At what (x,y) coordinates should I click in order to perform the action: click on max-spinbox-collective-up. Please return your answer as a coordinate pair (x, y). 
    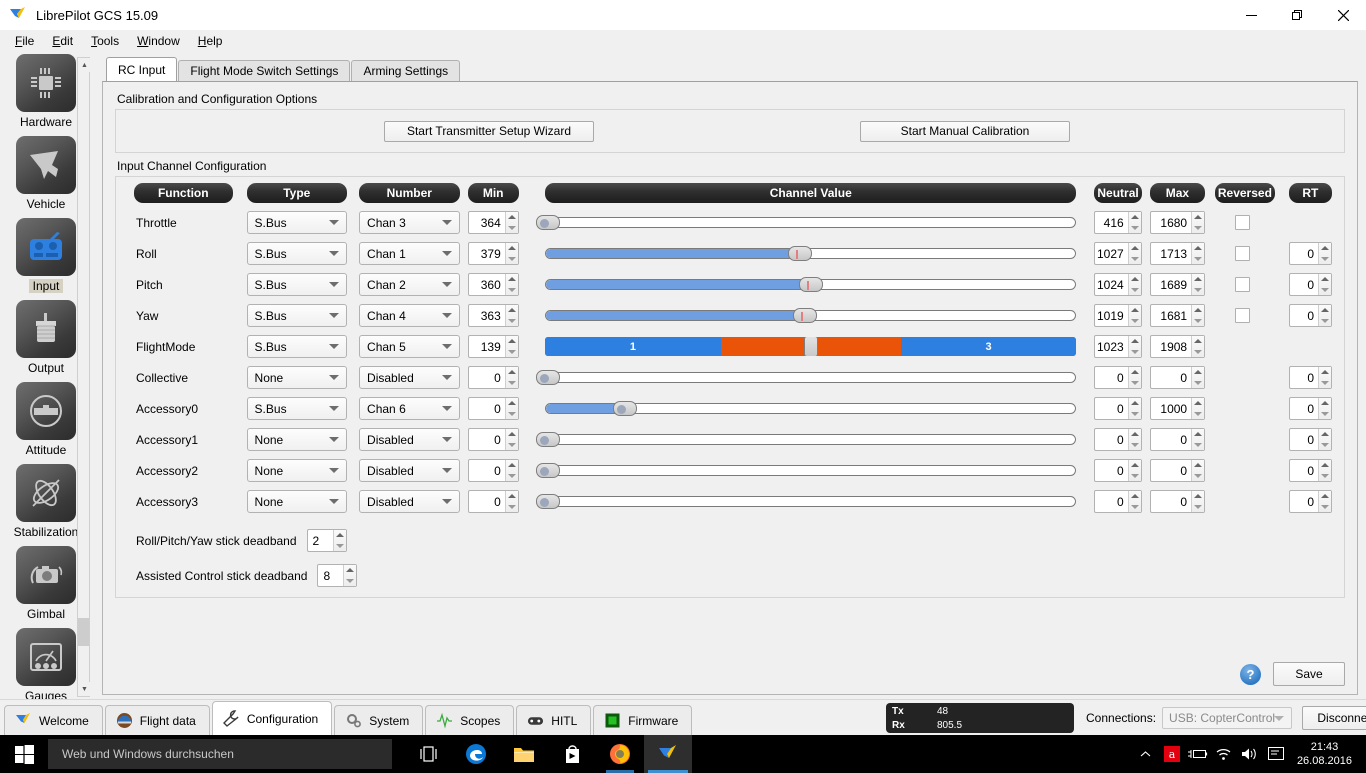
    Looking at the image, I should click on (1198, 372).